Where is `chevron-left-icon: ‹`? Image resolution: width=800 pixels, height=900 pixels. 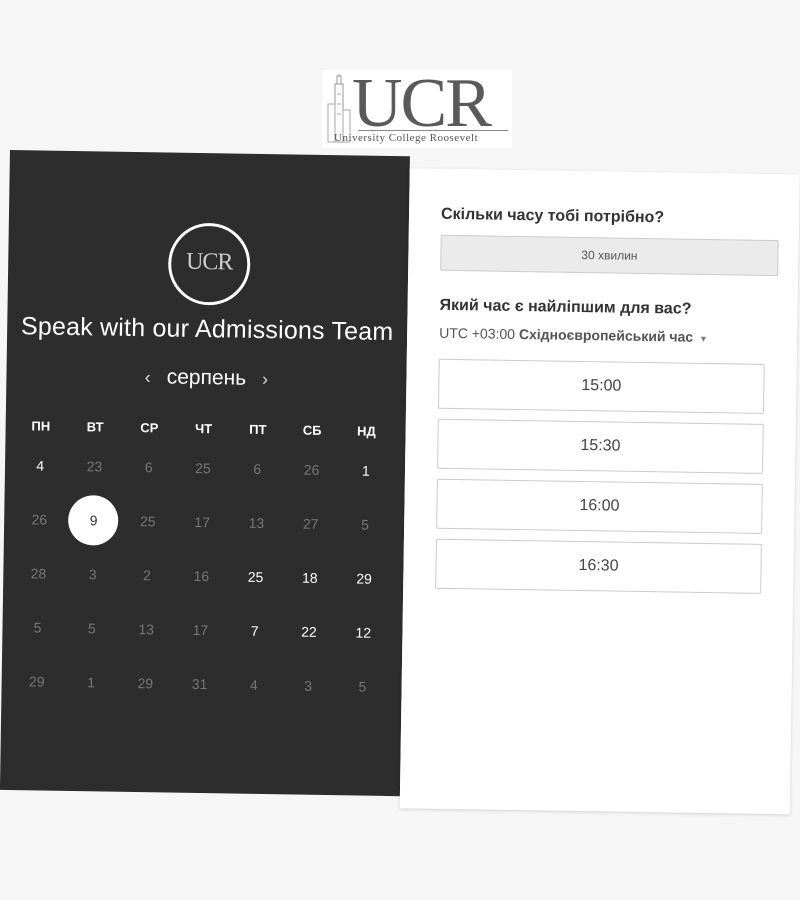 chevron-left-icon: ‹ is located at coordinates (148, 377).